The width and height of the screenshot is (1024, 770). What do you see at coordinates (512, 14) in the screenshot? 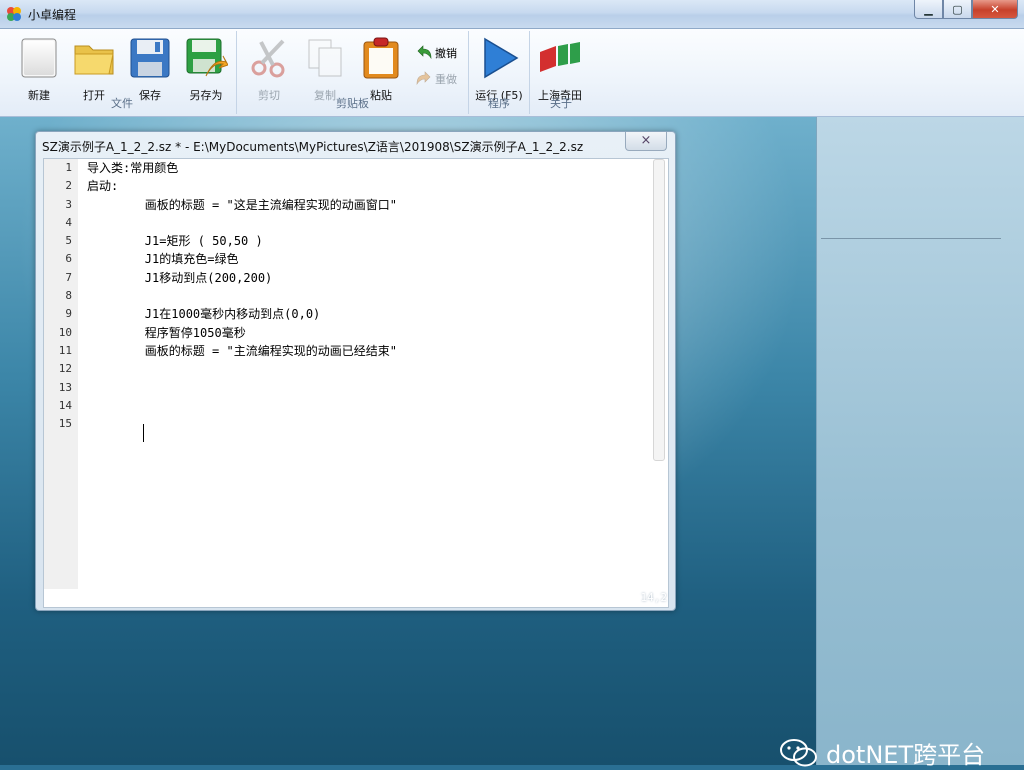
I see `title-bar: 小卓编程 ▁ ▢ ✕` at bounding box center [512, 14].